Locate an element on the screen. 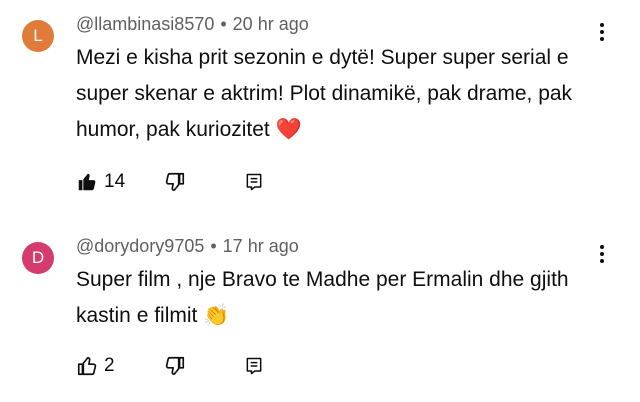 Image resolution: width=640 pixels, height=402 pixels. like-button: 2 is located at coordinates (95, 366).